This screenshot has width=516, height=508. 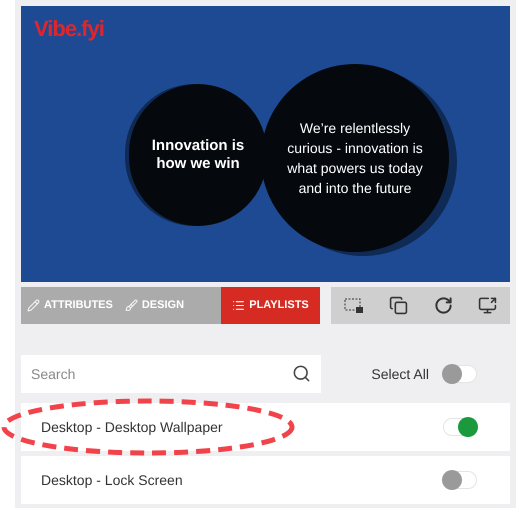 What do you see at coordinates (131, 305) in the screenshot?
I see `brush-icon` at bounding box center [131, 305].